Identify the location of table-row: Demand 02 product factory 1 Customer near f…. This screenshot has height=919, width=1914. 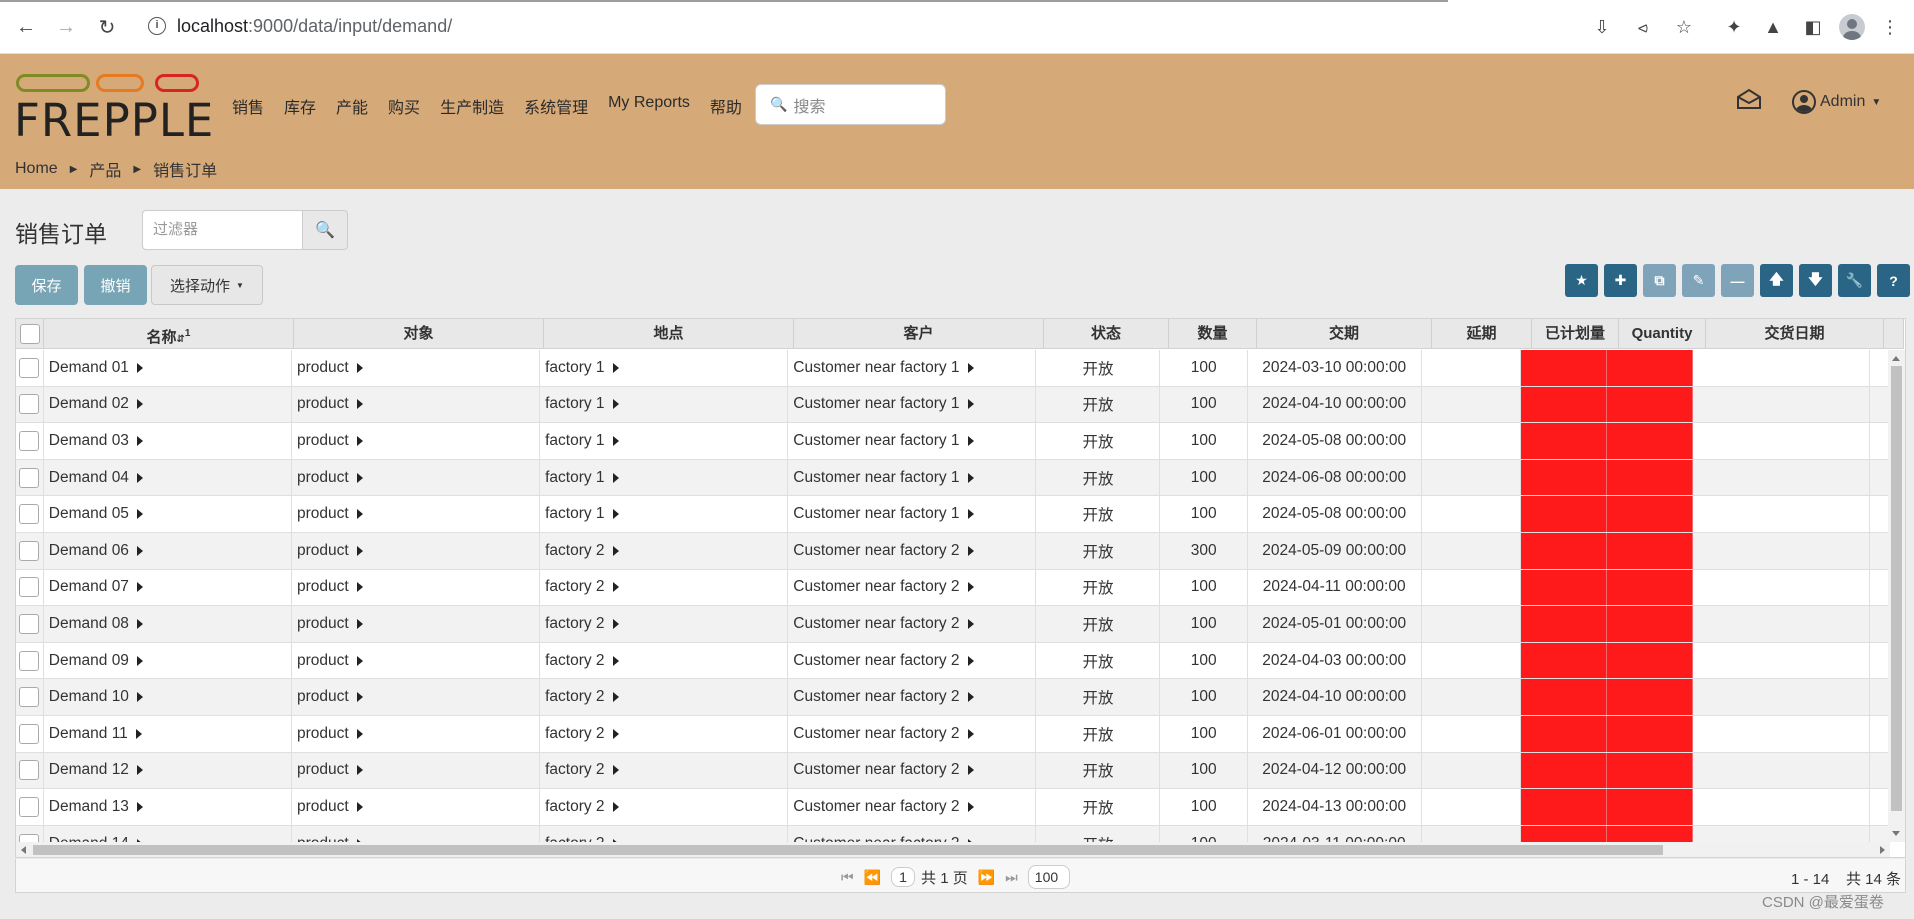
(953, 405).